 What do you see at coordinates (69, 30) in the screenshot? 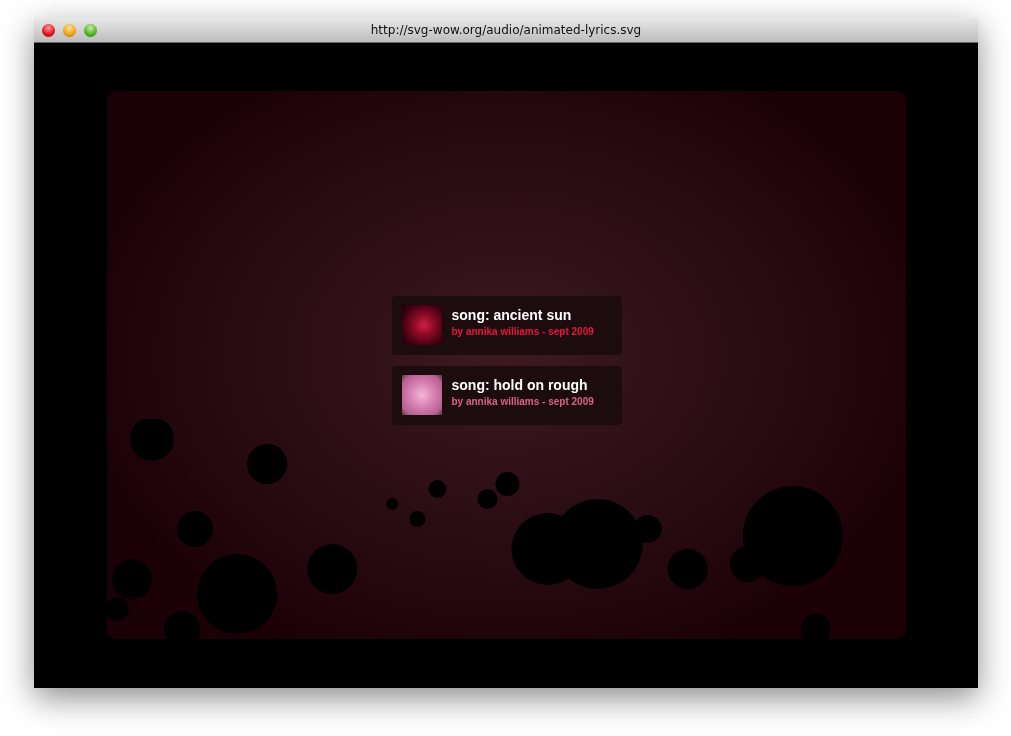
I see `minimize-button` at bounding box center [69, 30].